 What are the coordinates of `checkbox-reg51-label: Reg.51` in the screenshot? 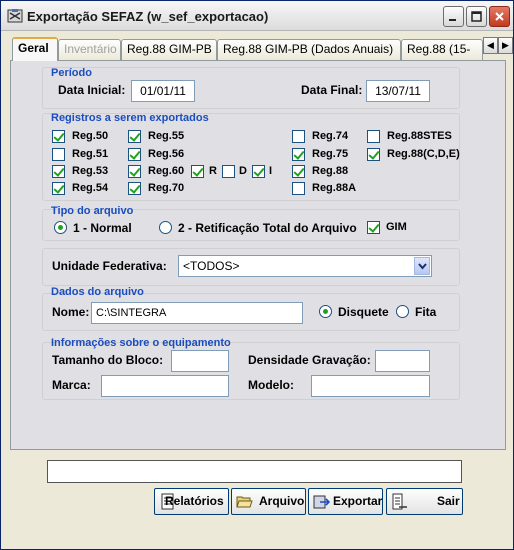 It's located at (90, 154).